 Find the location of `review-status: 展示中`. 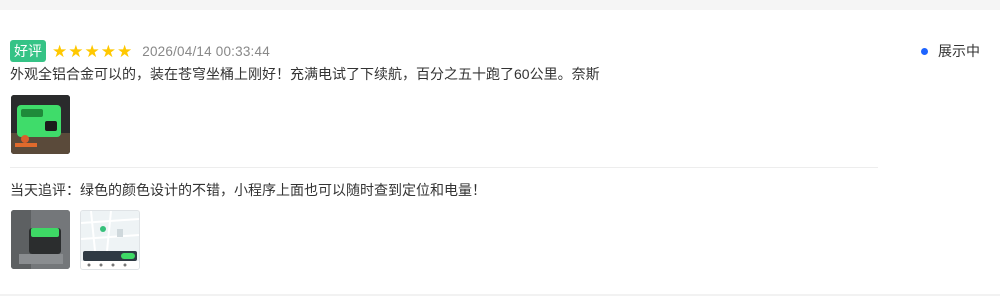

review-status: 展示中 is located at coordinates (950, 51).